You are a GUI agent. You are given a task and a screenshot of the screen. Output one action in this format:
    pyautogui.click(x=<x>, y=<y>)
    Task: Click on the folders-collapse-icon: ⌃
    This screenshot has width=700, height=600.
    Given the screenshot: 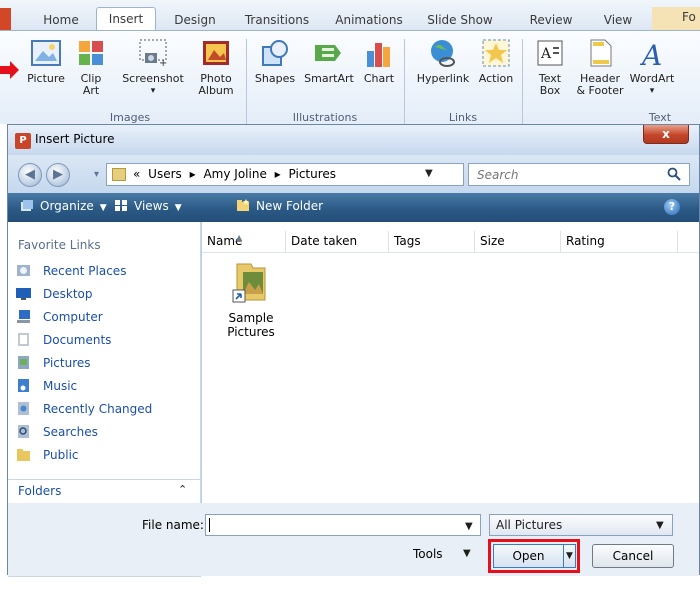 What is the action you would take?
    pyautogui.click(x=182, y=489)
    